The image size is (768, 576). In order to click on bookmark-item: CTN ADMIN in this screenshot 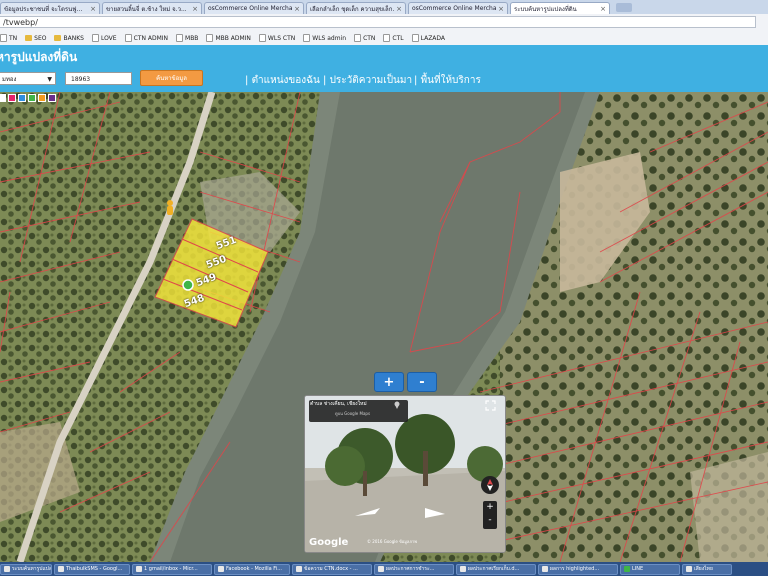, I will do `click(146, 38)`.